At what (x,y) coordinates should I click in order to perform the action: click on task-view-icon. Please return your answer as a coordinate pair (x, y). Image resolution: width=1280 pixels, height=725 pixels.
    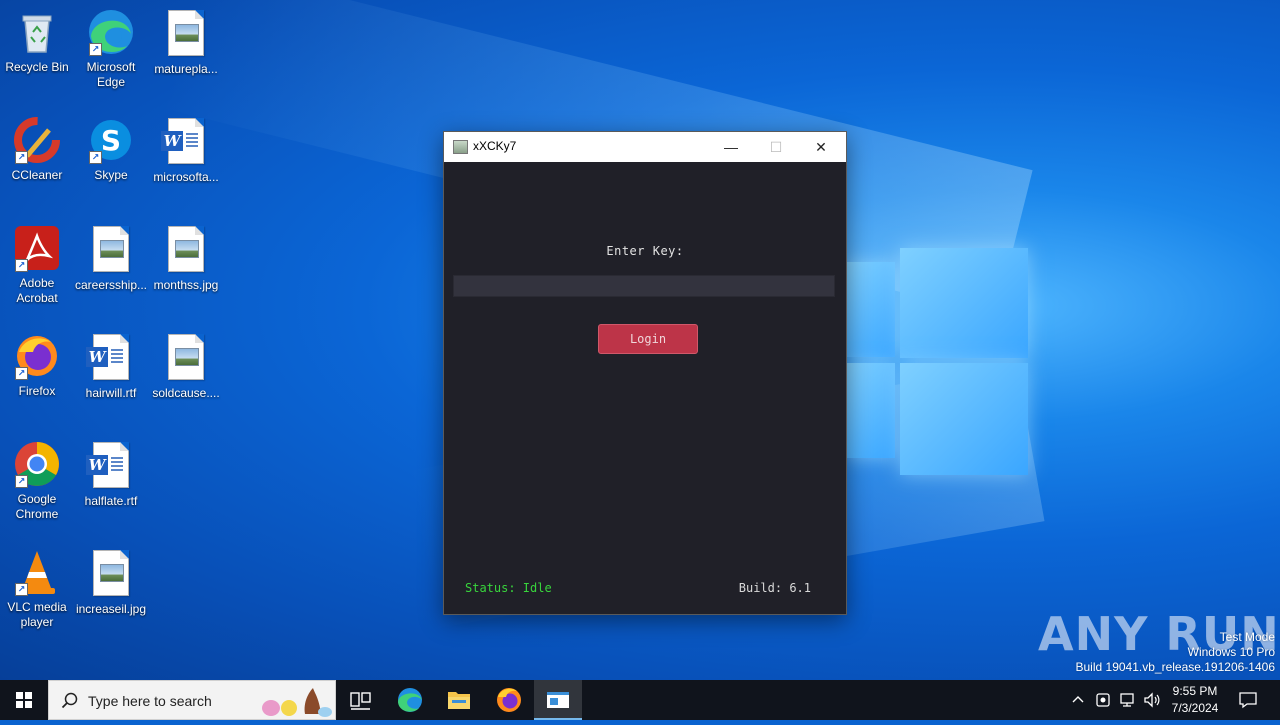
    Looking at the image, I should click on (360, 701).